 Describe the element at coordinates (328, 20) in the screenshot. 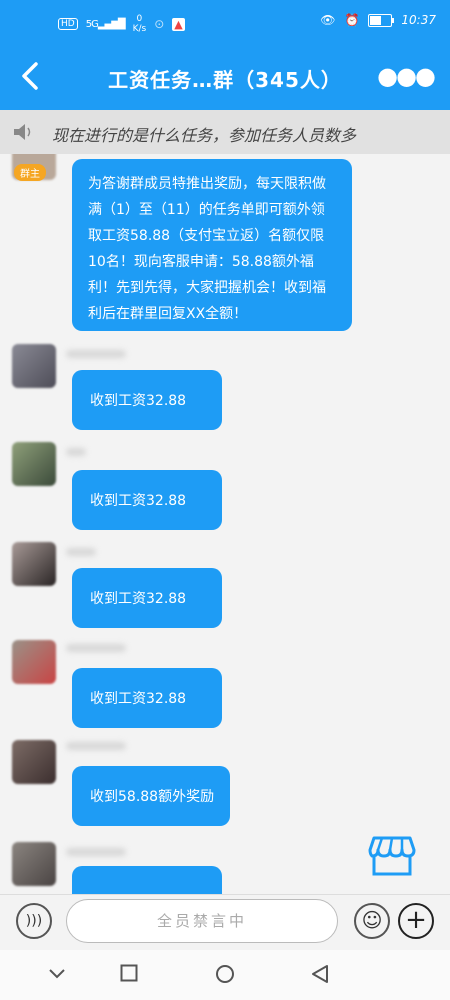

I see `eye-icon: 👁` at that location.